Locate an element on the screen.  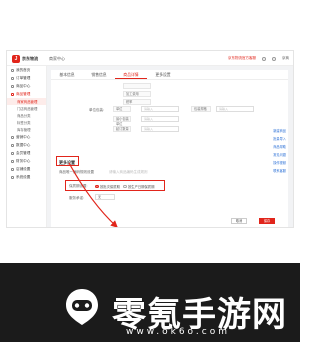
top-bar: J 京东物流 商家中心 京东物流官方客服 京商 is located at coordinates (150, 58).